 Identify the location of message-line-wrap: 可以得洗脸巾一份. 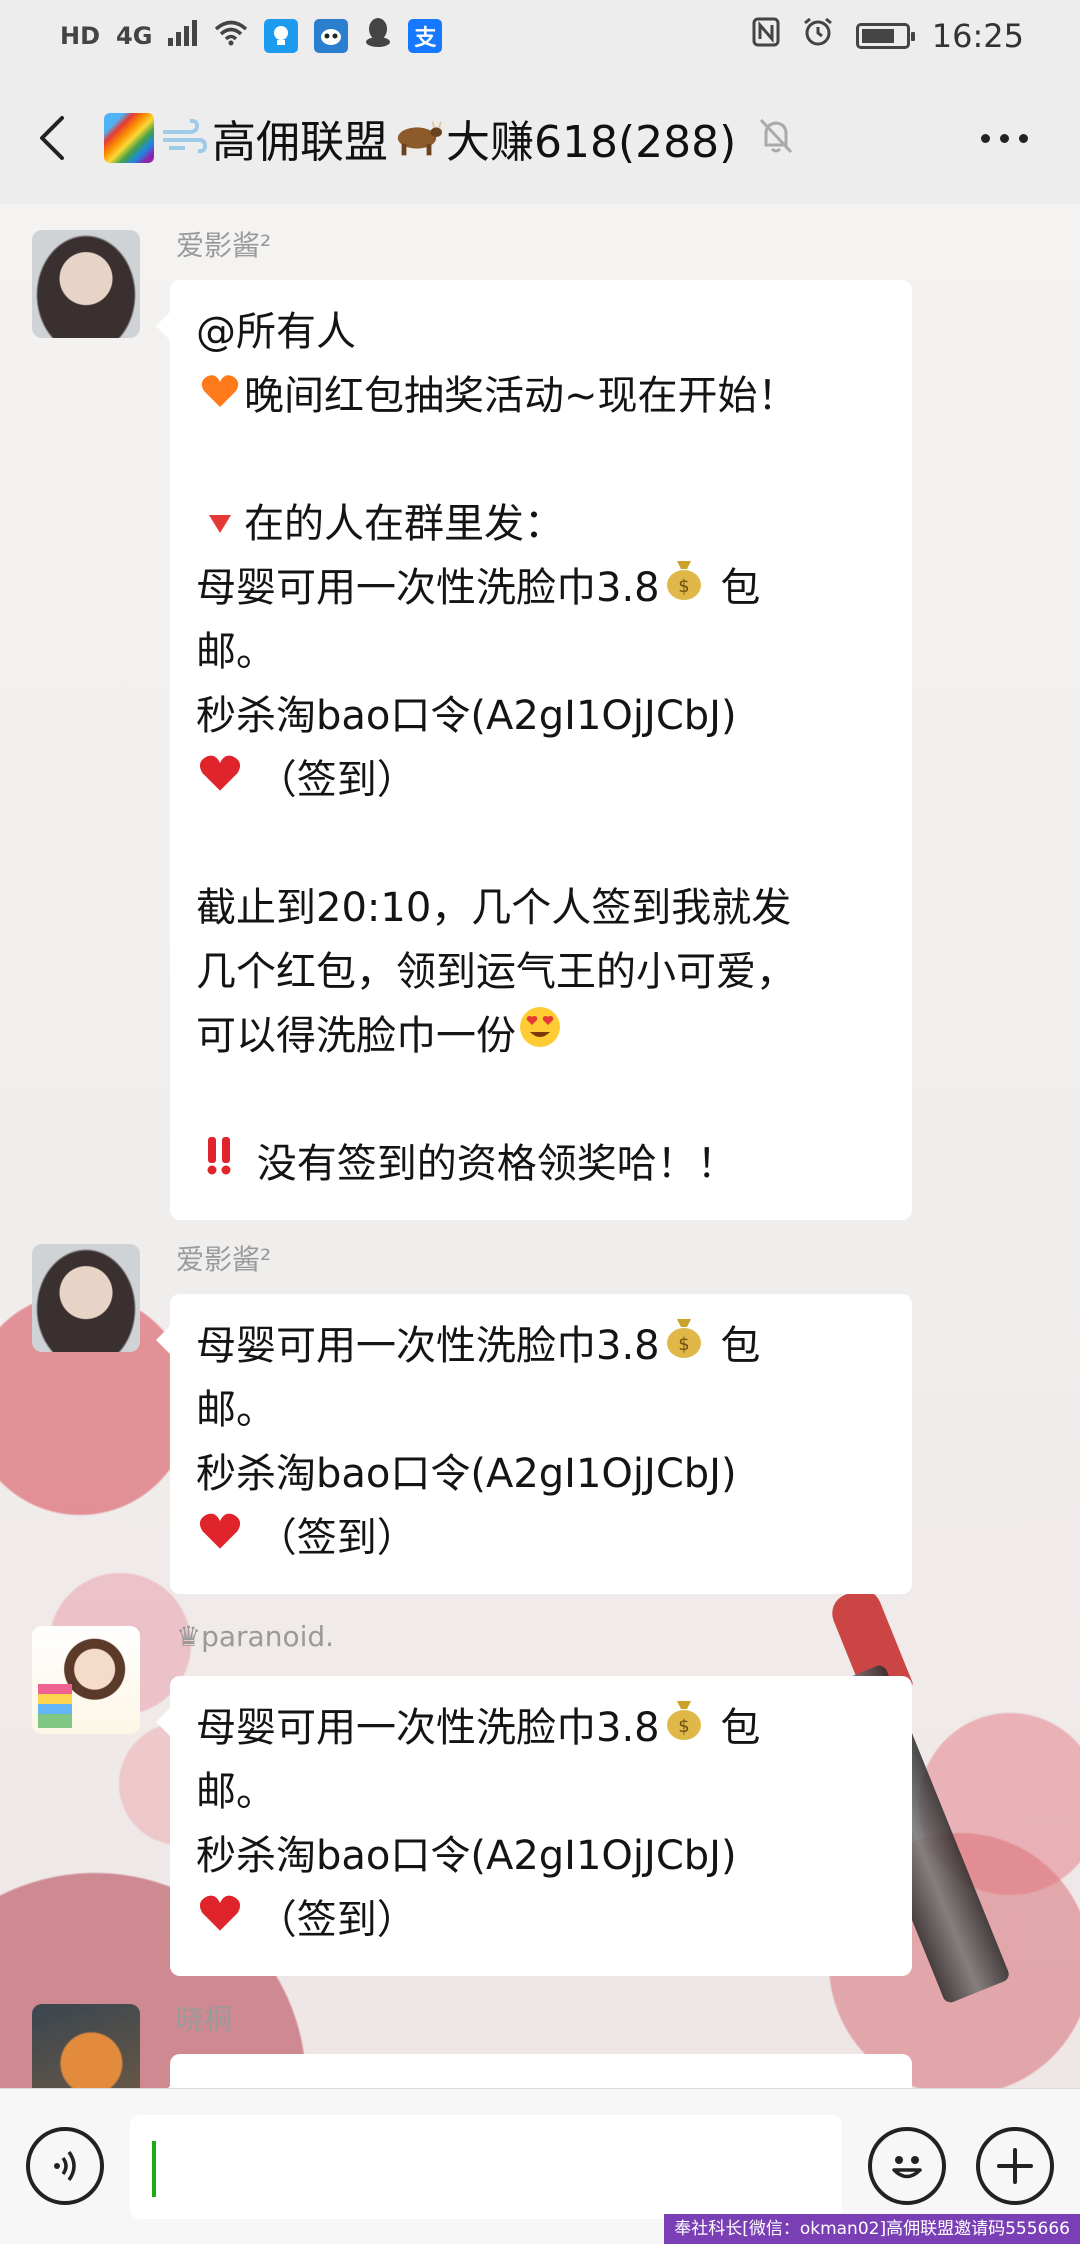
(541, 1036).